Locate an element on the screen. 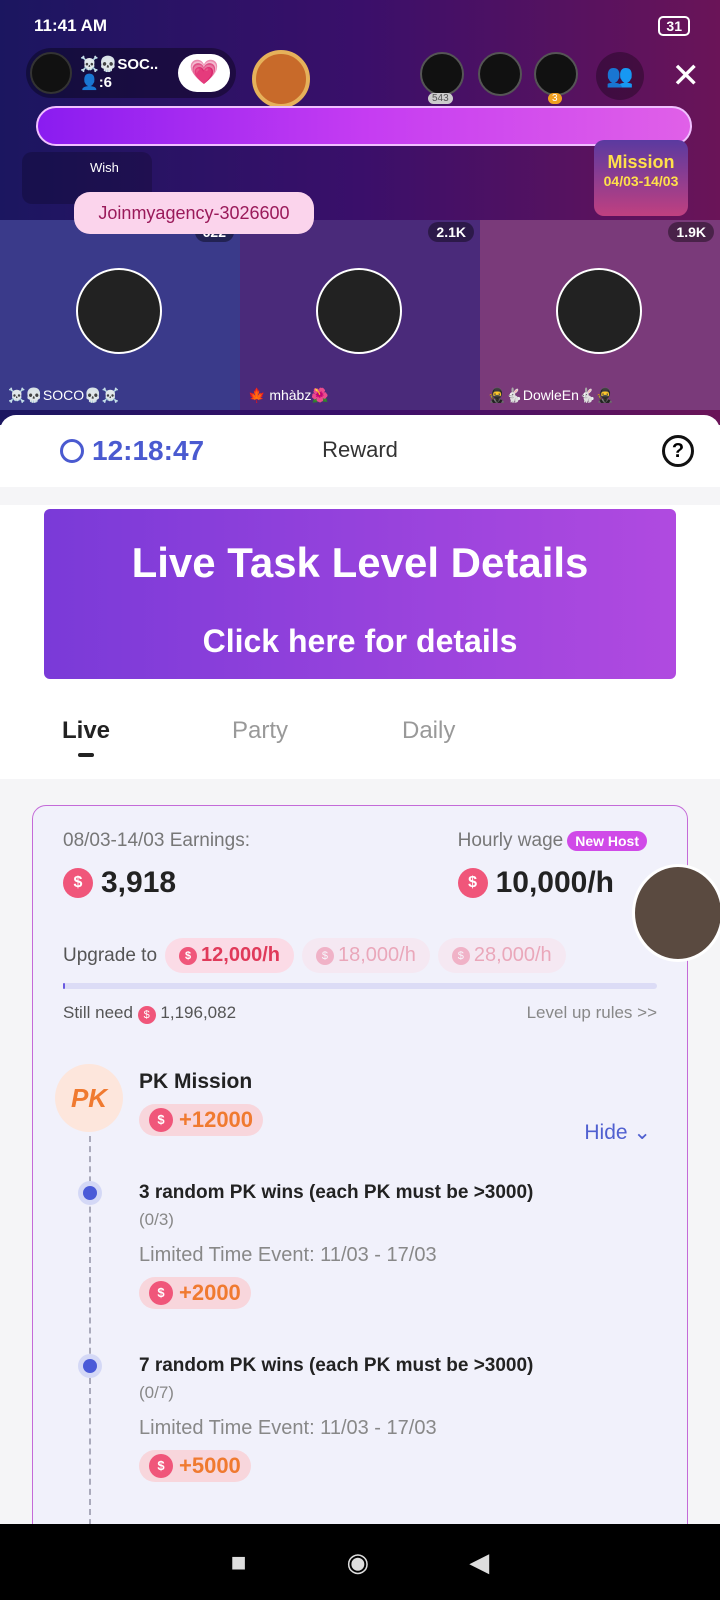 The image size is (720, 1600). follow-heart-button: 💗 is located at coordinates (204, 73).